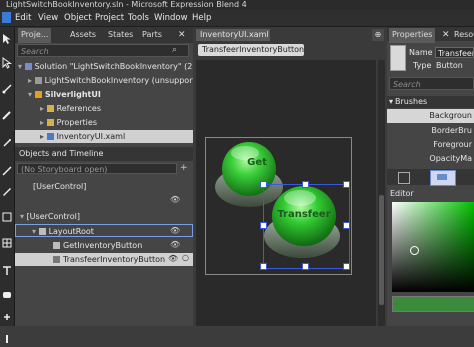  I want to click on pin-icon: ⊕, so click(378, 35).